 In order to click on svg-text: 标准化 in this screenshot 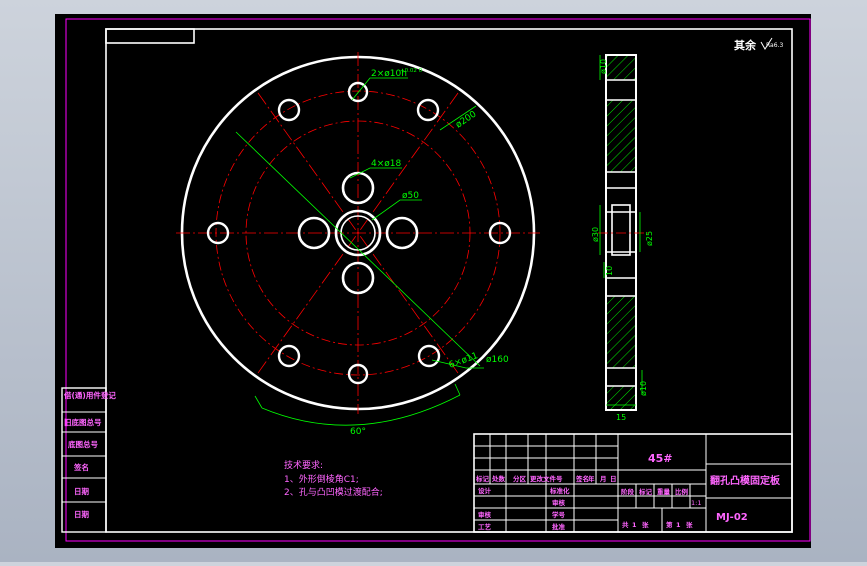, I will do `click(559, 490)`.